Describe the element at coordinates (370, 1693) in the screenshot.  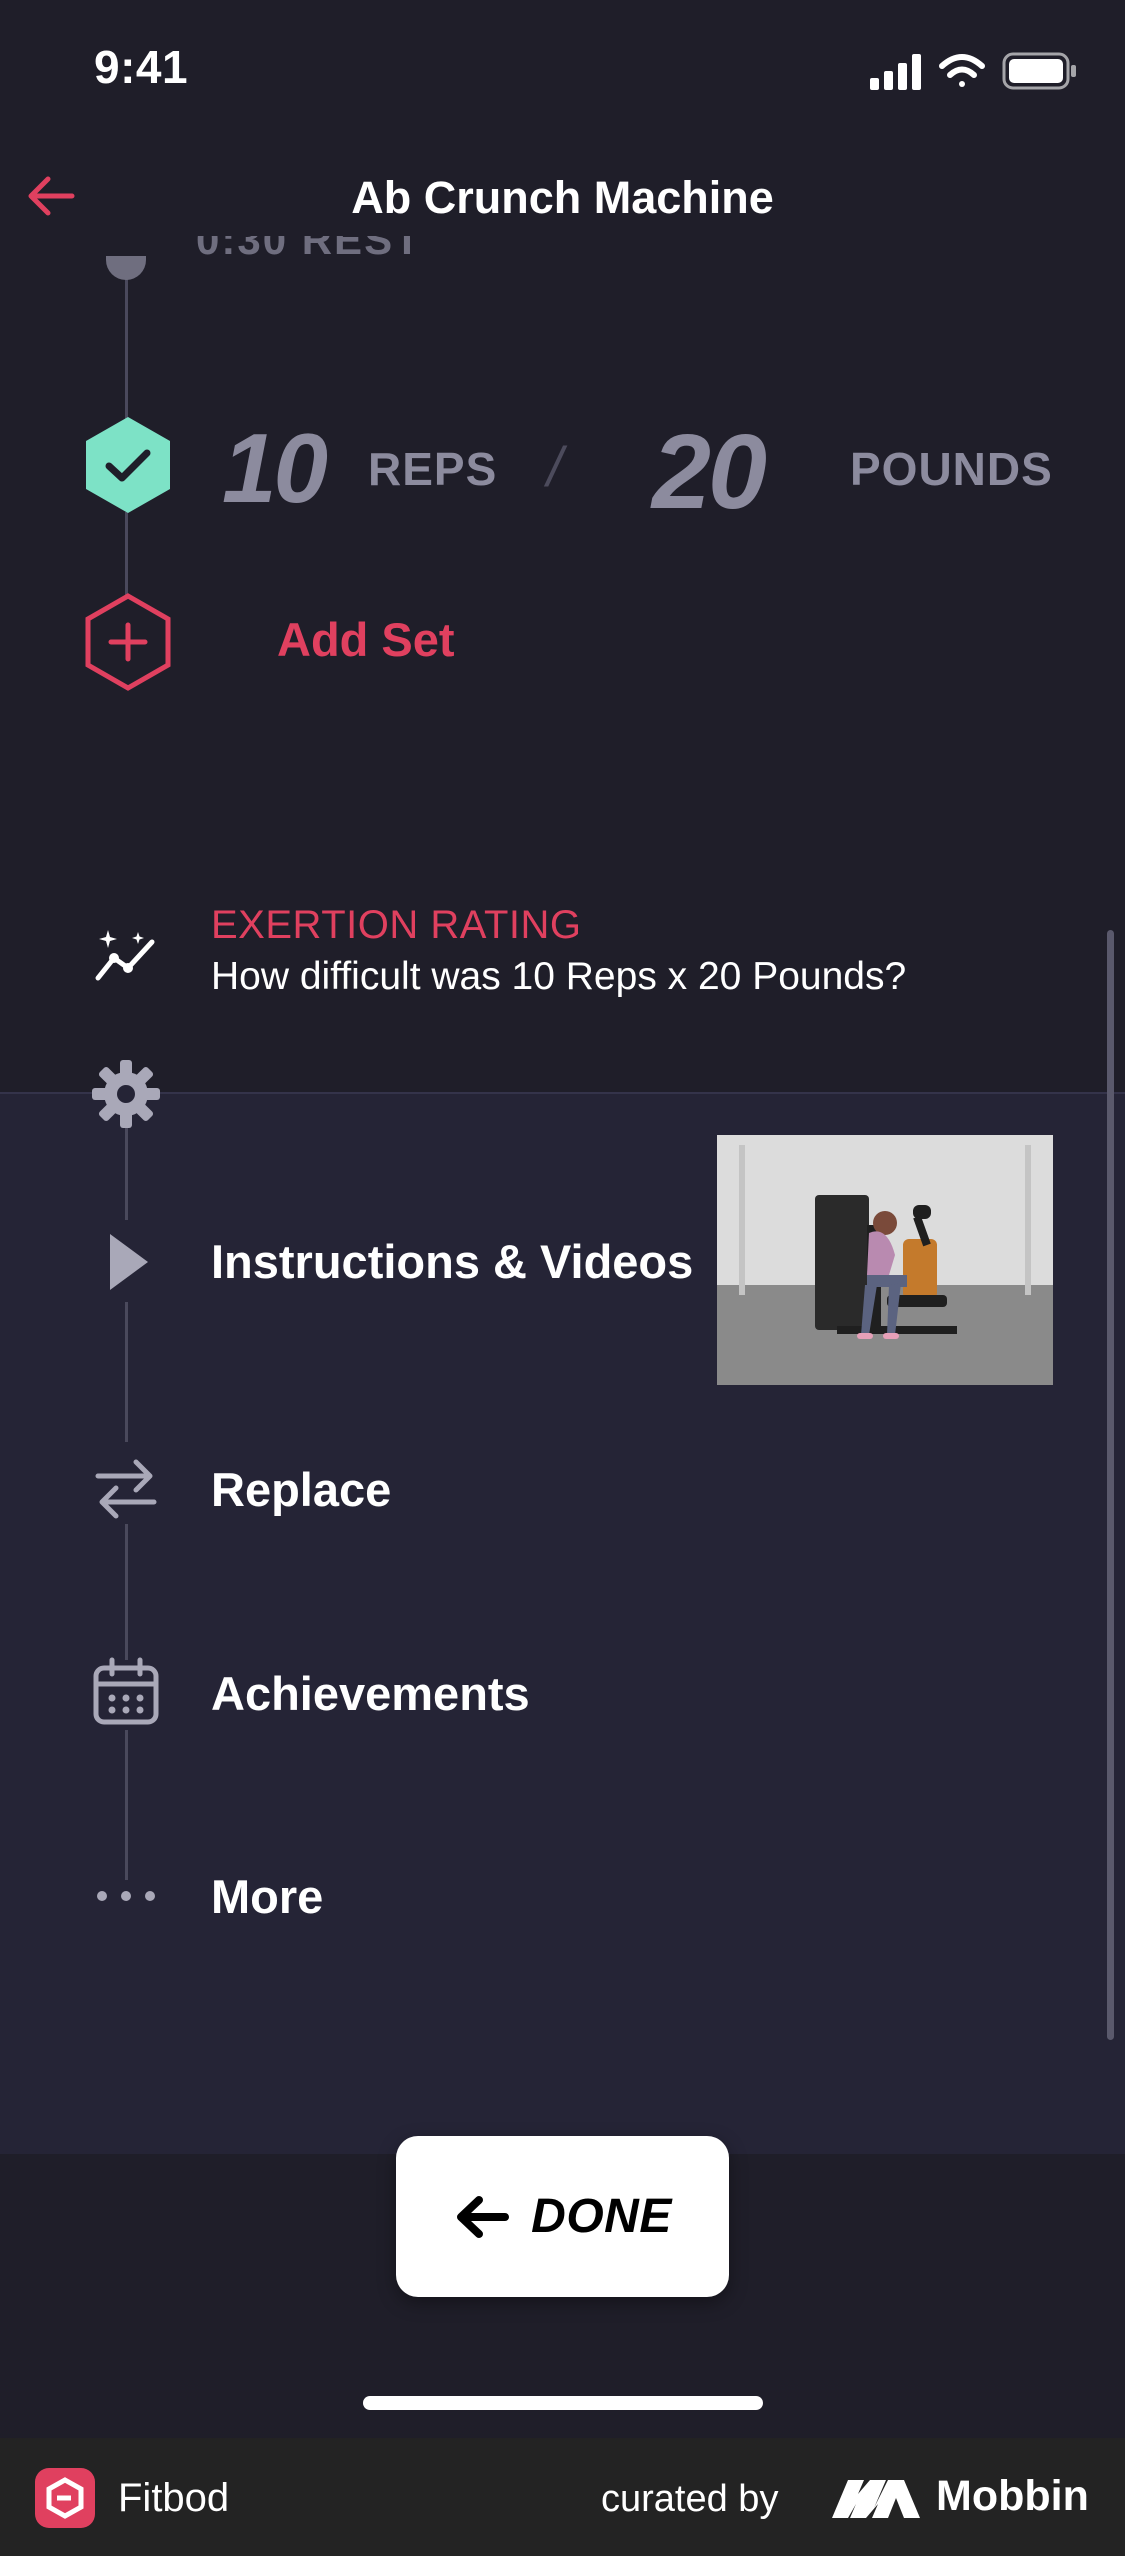
I see `menu-item-achievements: Achievements` at that location.